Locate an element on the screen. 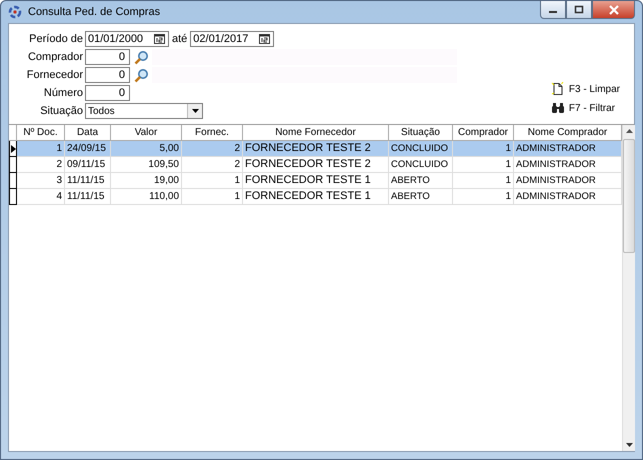 The width and height of the screenshot is (643, 460). table-row: 4 11/11/15 110,00 1 FORNECEDOR TESTE 1 ABERTO 1 ADMINISTRADOR is located at coordinates (315, 197).